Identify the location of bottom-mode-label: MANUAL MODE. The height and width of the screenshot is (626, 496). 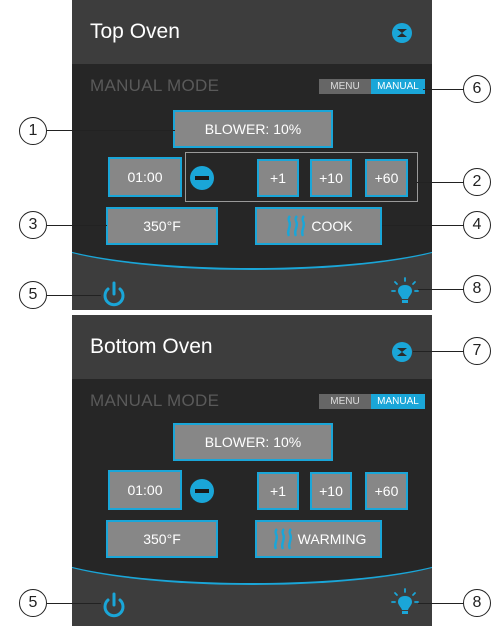
(155, 400).